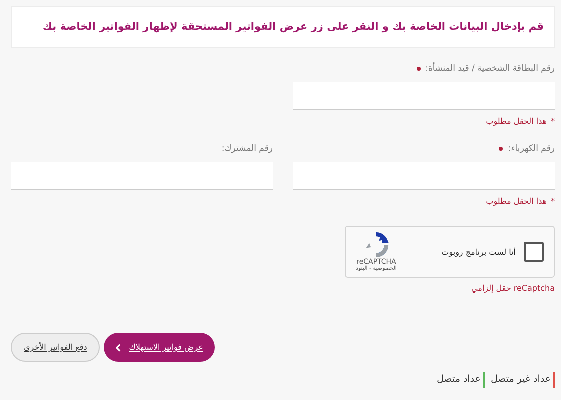  What do you see at coordinates (479, 252) in the screenshot?
I see `captcha-label: أنا لست برنامج روبوت` at bounding box center [479, 252].